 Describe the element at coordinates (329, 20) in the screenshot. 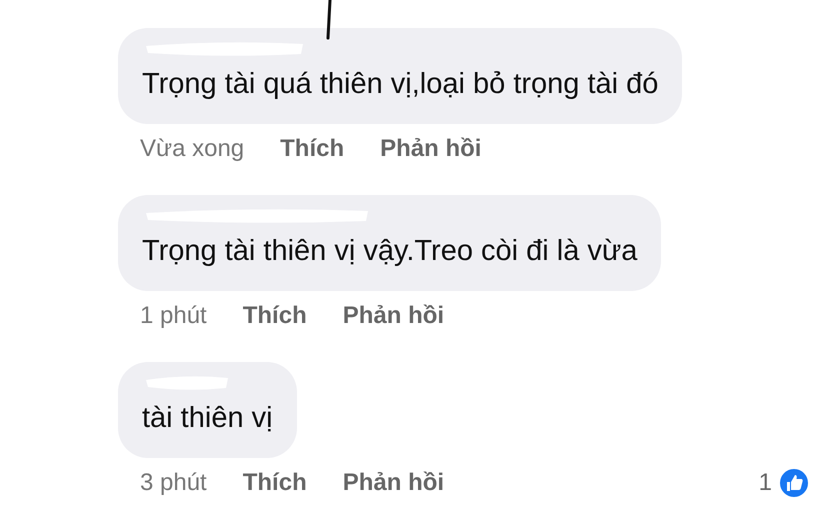

I see `pen-stroke` at that location.